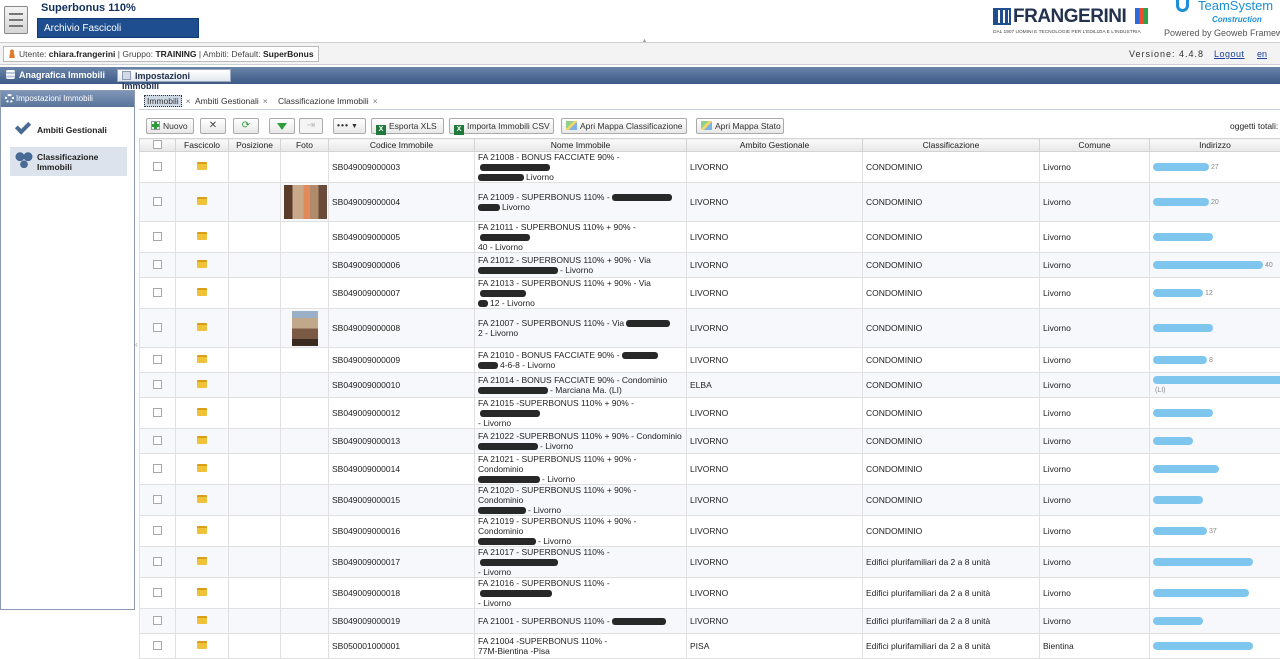  What do you see at coordinates (231, 101) in the screenshot?
I see `tab-ambiti-gestionali: Ambiti Gestionali×` at bounding box center [231, 101].